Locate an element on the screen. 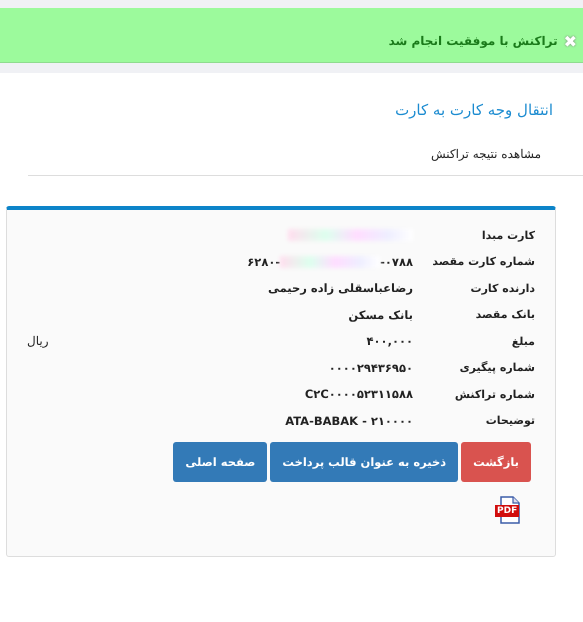  field-label: کارت مبدا is located at coordinates (508, 236).